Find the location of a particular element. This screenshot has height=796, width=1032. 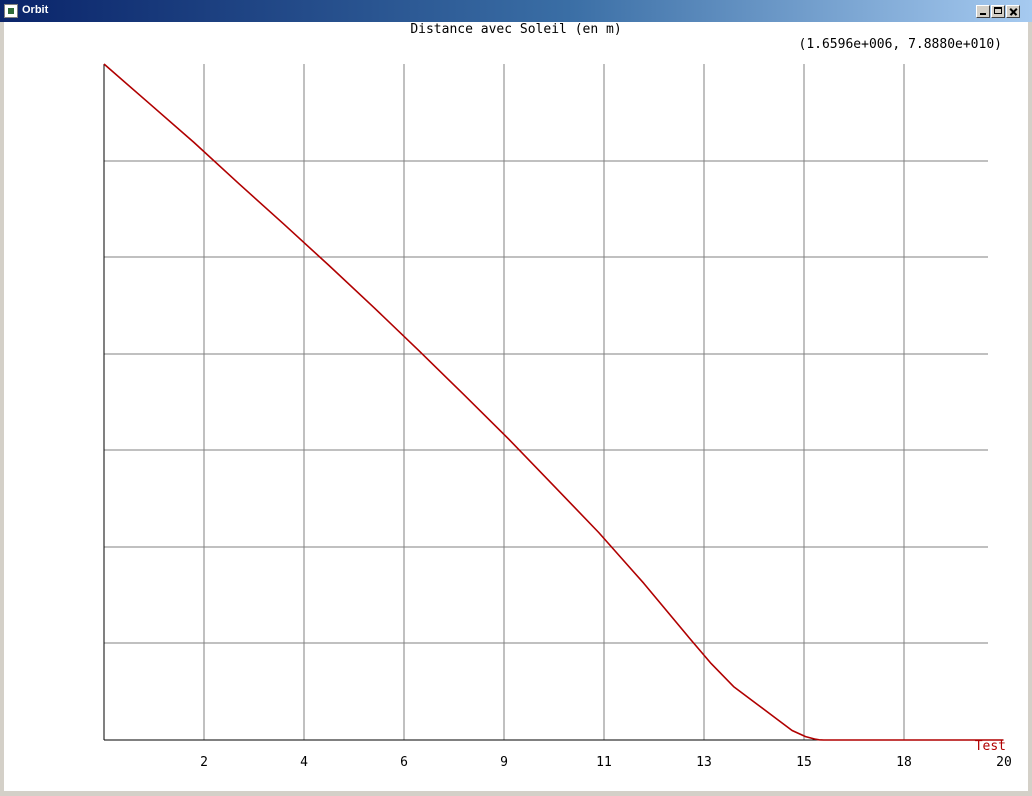

minimize-button is located at coordinates (983, 11).